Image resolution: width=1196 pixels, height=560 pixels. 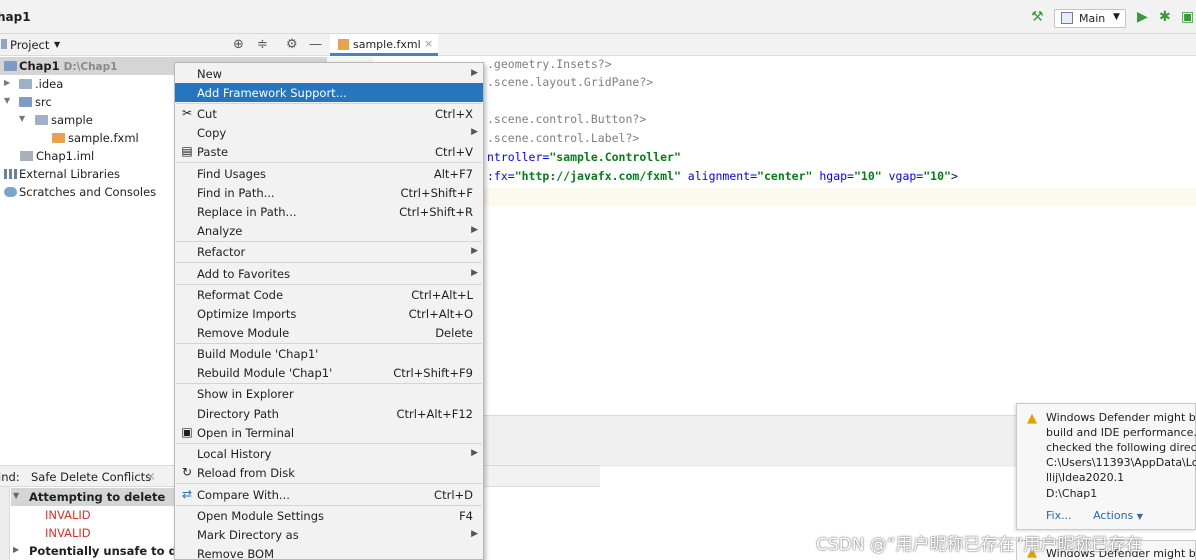 What do you see at coordinates (433, 373) in the screenshot?
I see `menu-item-shortcut: Ctrl+Shift+F9` at bounding box center [433, 373].